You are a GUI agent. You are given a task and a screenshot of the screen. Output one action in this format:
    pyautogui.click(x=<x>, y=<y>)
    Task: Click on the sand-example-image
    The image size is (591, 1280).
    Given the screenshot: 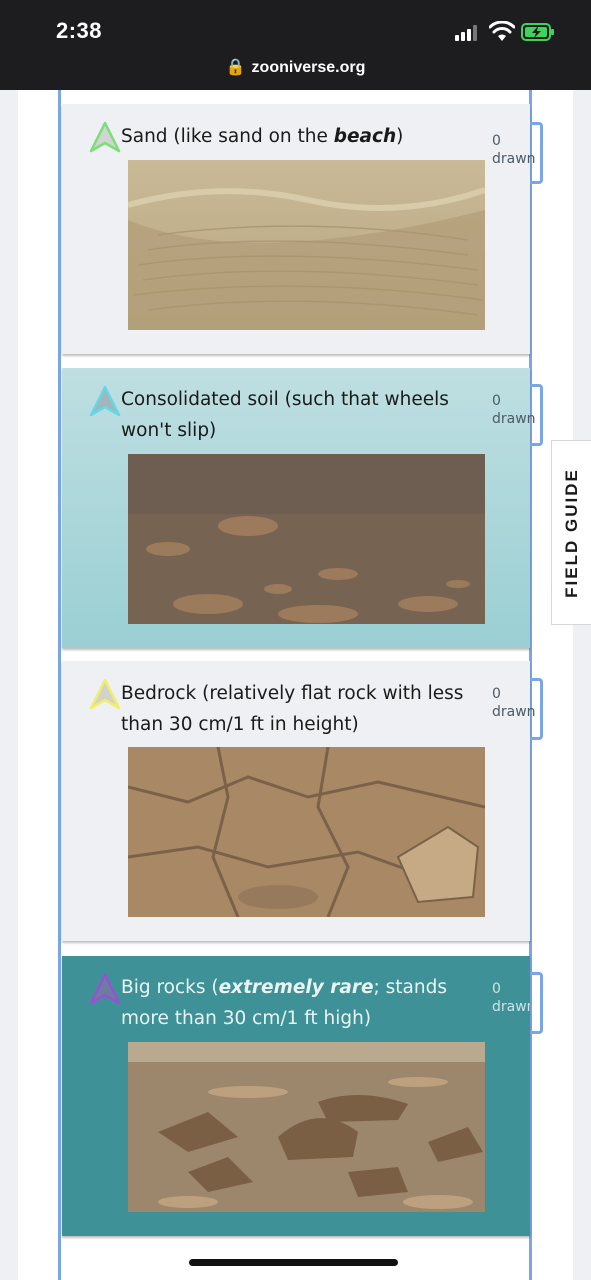 What is the action you would take?
    pyautogui.click(x=306, y=245)
    